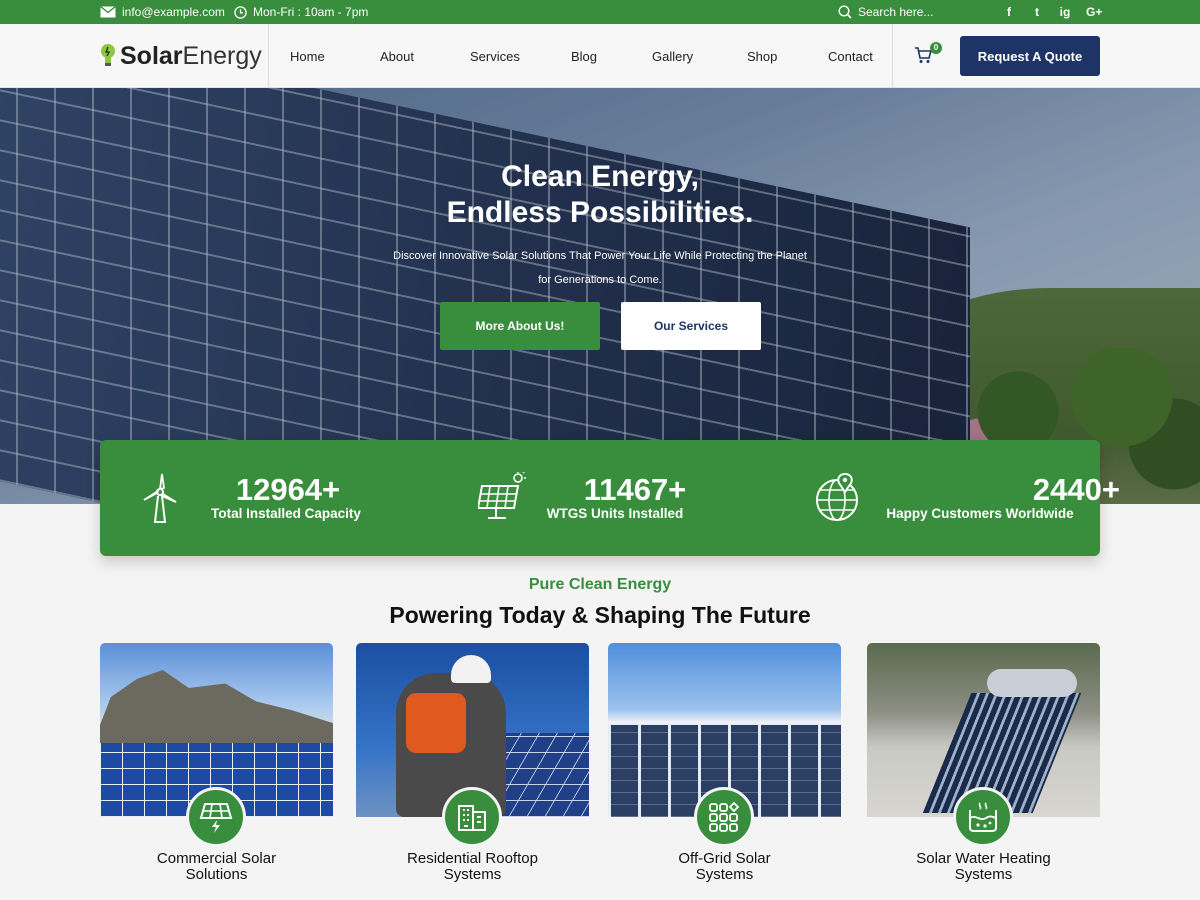  What do you see at coordinates (1052, 12) in the screenshot?
I see `social-links: f t ig G+` at bounding box center [1052, 12].